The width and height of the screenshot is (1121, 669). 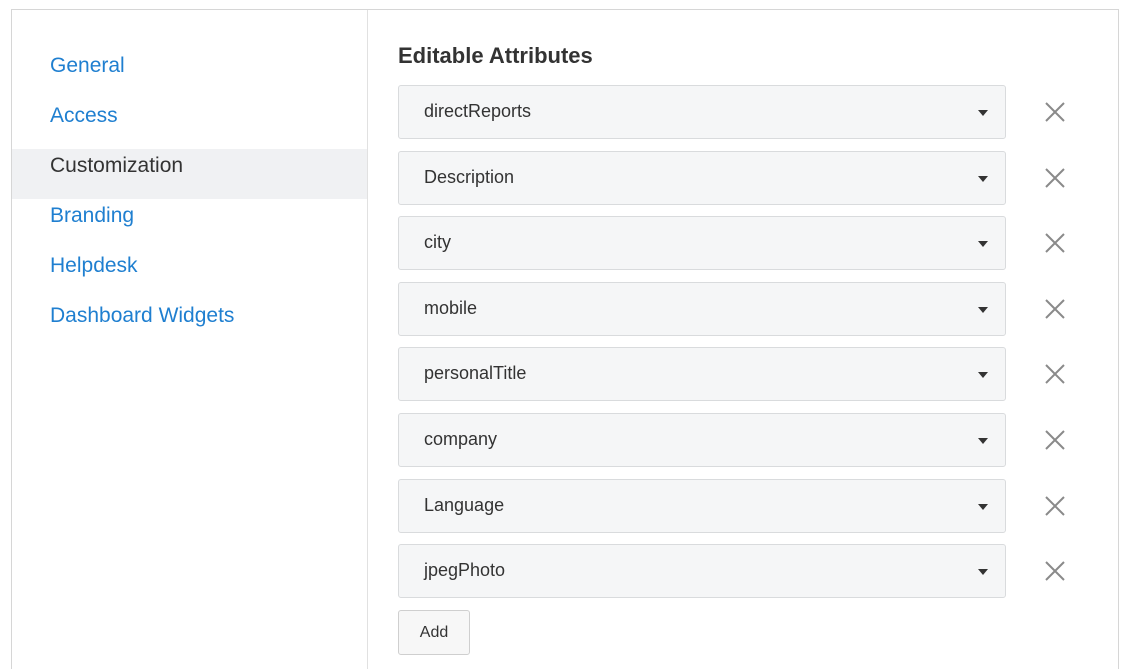 I want to click on add-attribute-button: Add, so click(x=434, y=632).